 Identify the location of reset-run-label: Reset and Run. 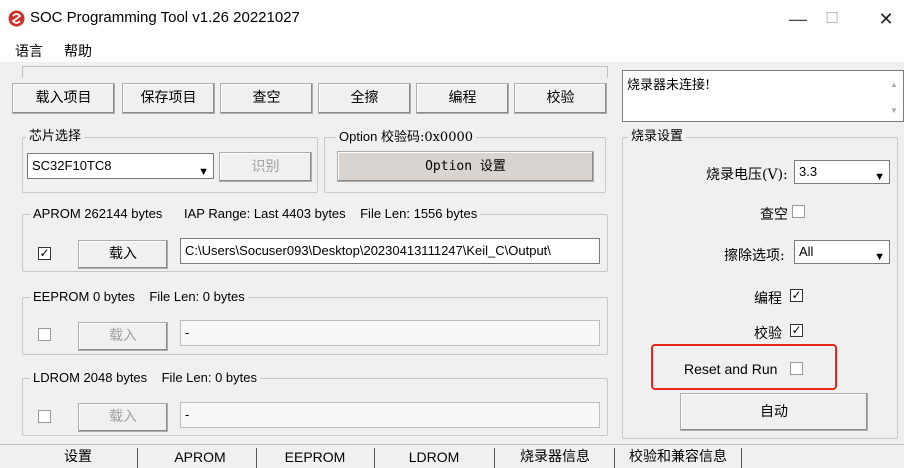
(731, 369).